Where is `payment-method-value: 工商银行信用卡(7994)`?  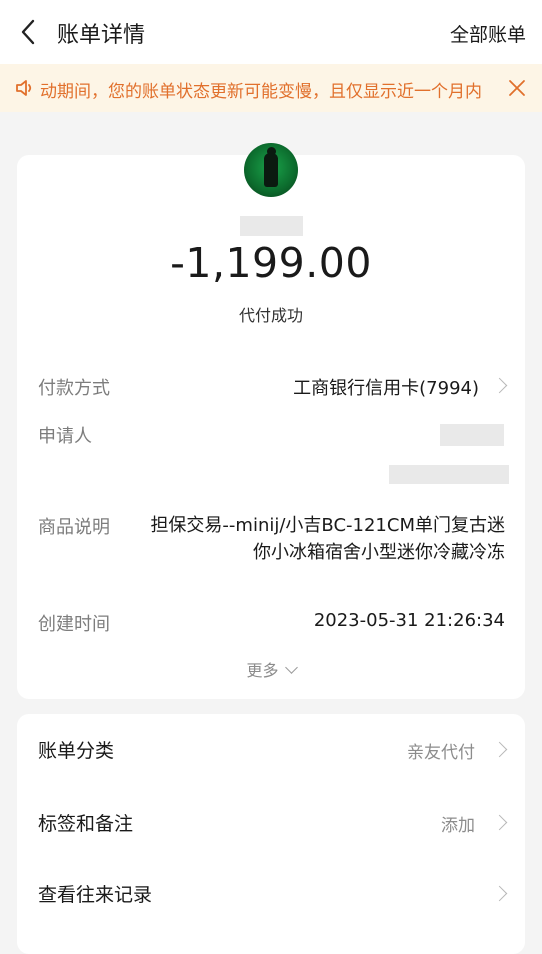 payment-method-value: 工商银行信用卡(7994) is located at coordinates (386, 387).